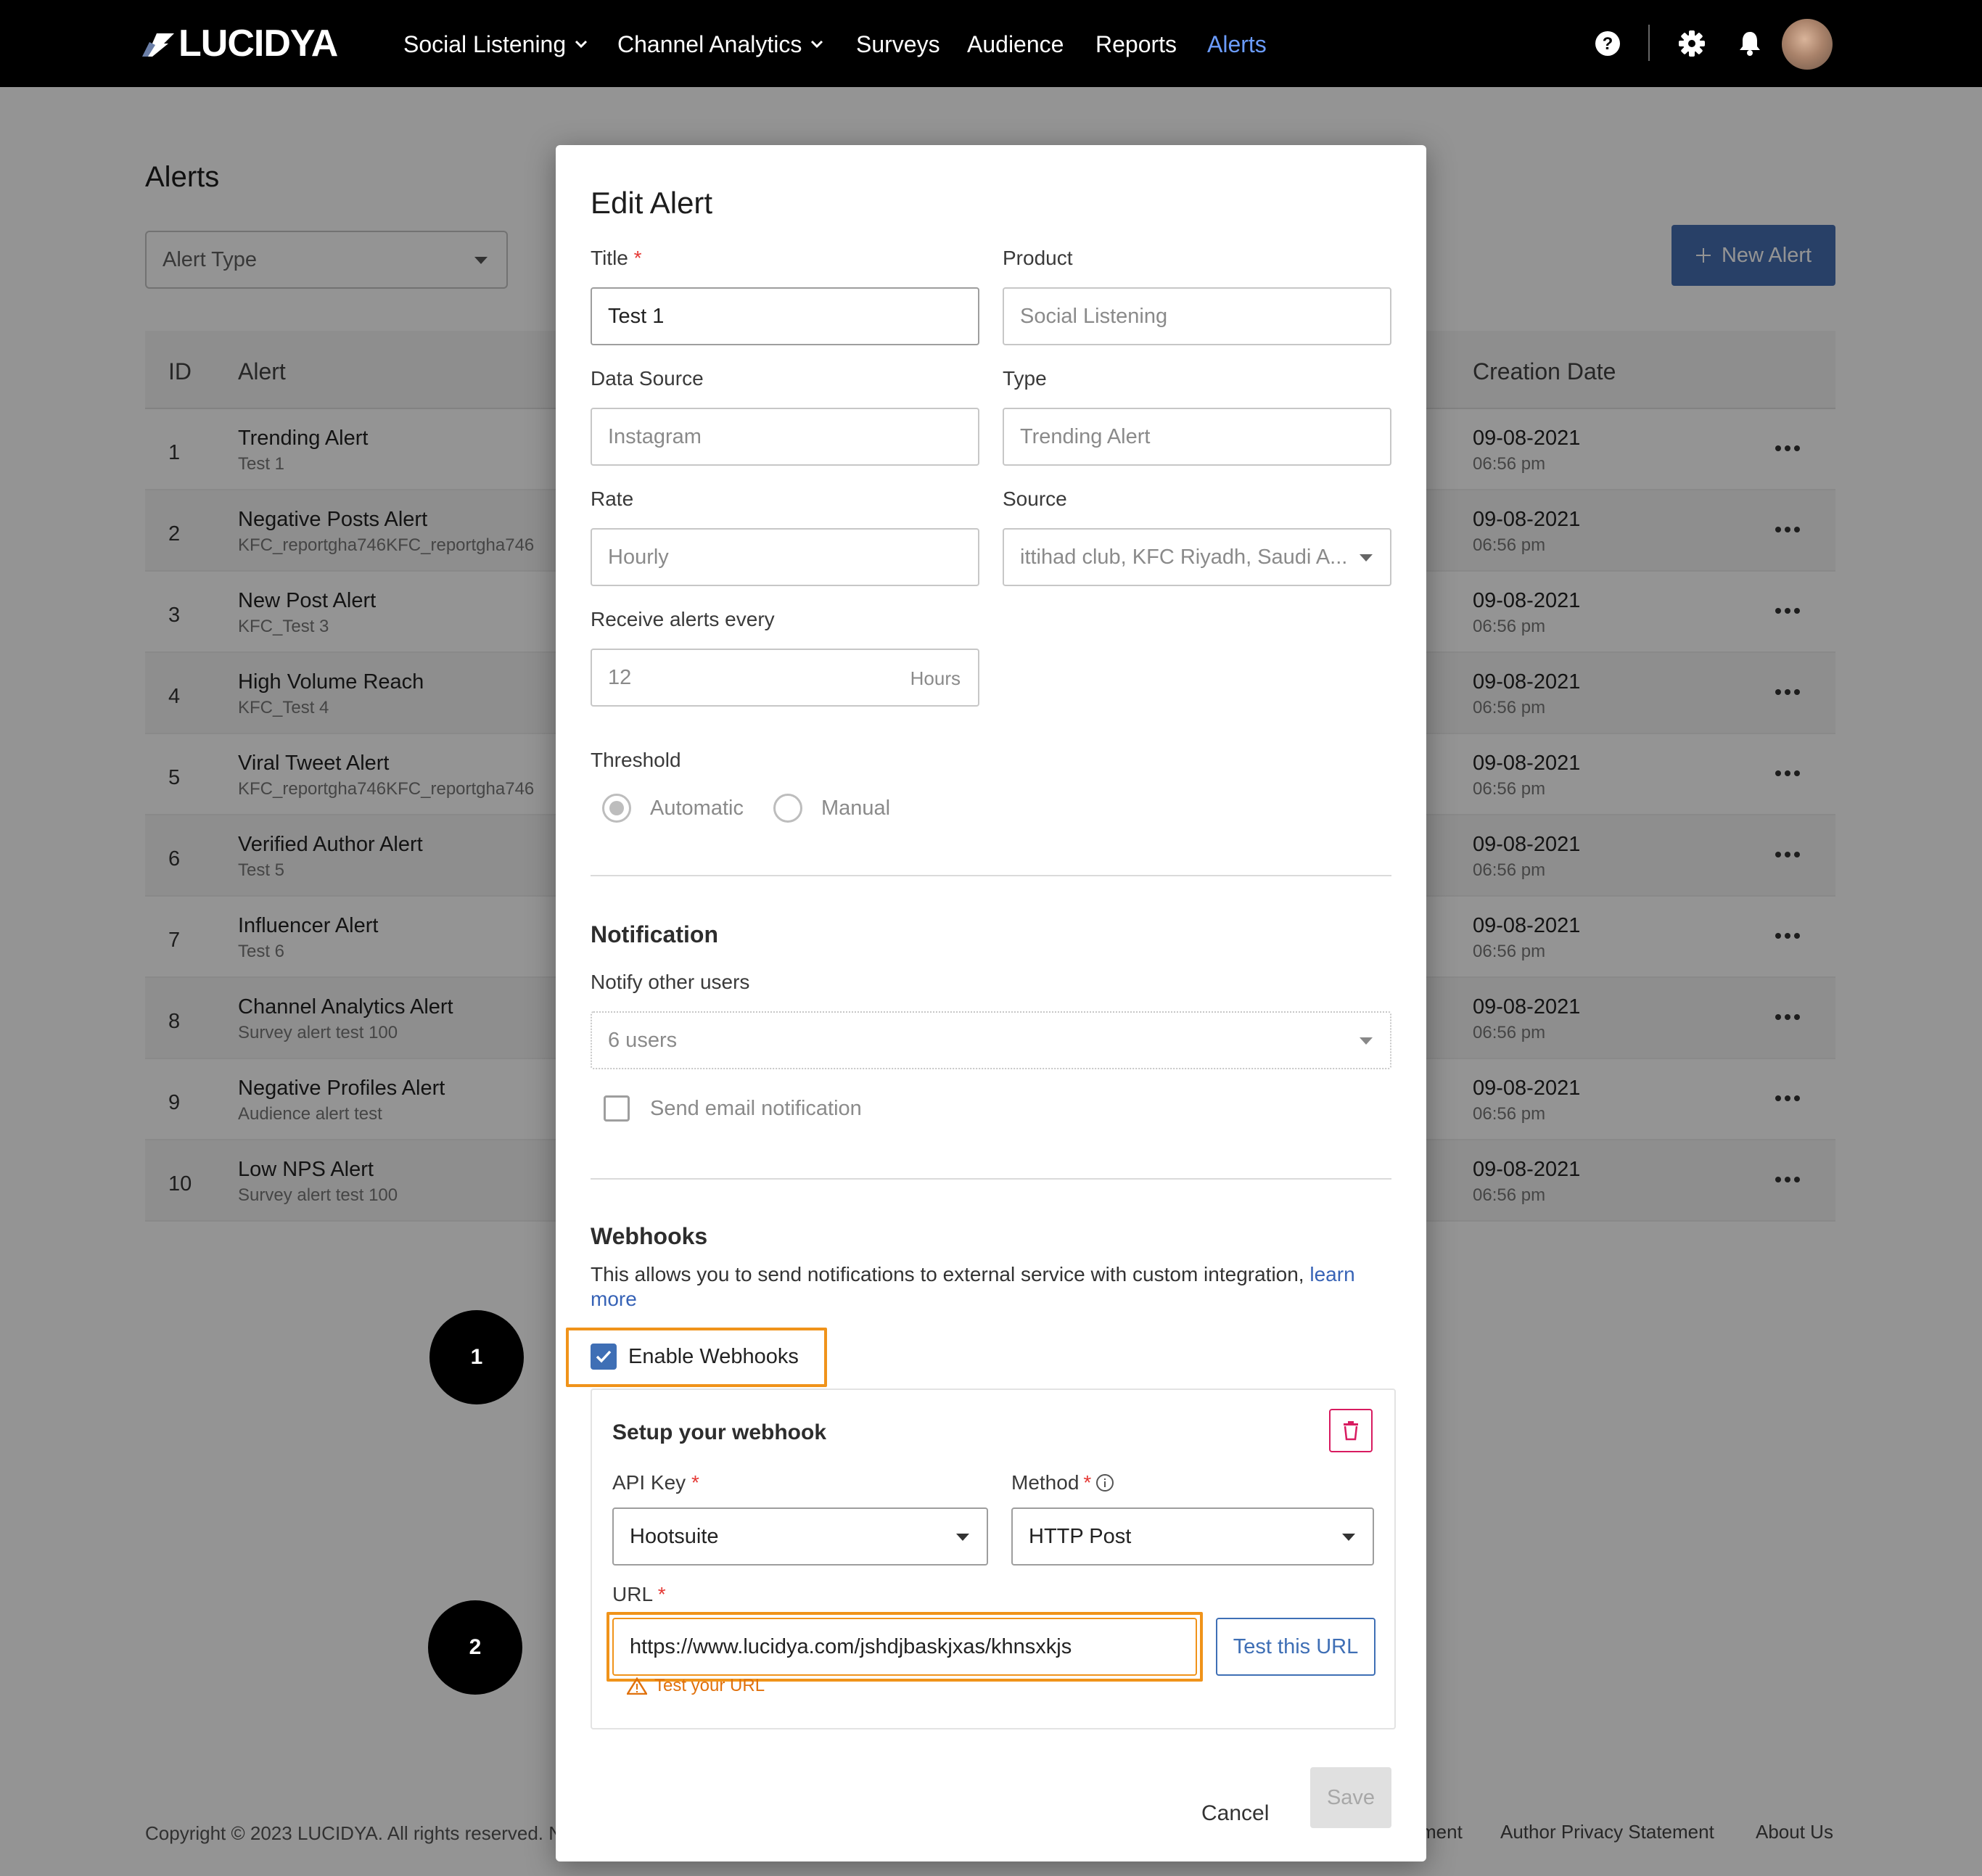  Describe the element at coordinates (709, 43) in the screenshot. I see `nav-channel-analytics-label: Channel Analytics` at that location.